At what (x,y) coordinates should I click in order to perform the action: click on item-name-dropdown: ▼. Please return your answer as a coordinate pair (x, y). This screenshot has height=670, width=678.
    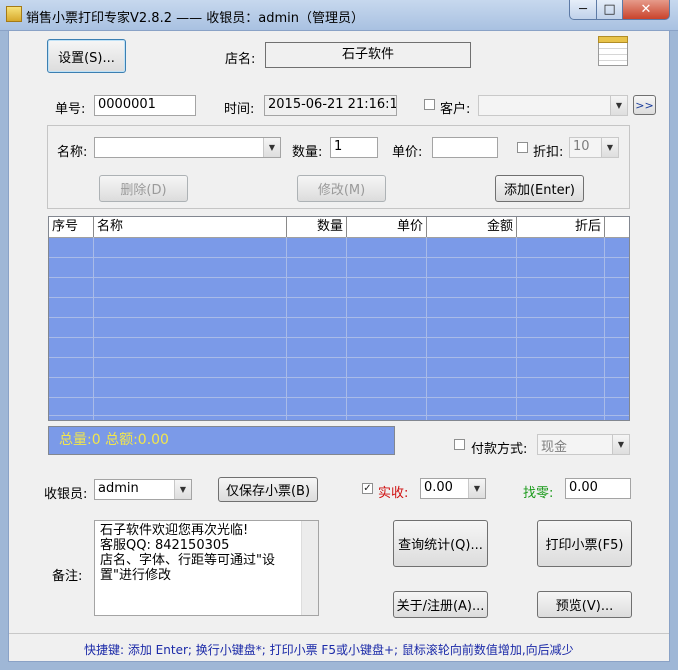
    Looking at the image, I should click on (187, 147).